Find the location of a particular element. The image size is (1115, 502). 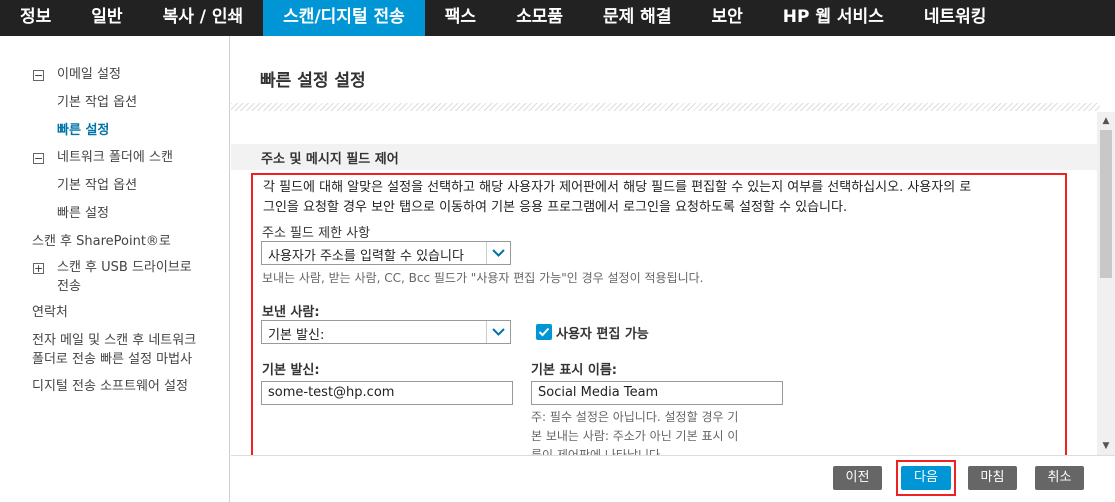

user-editable-checkbox is located at coordinates (544, 332).